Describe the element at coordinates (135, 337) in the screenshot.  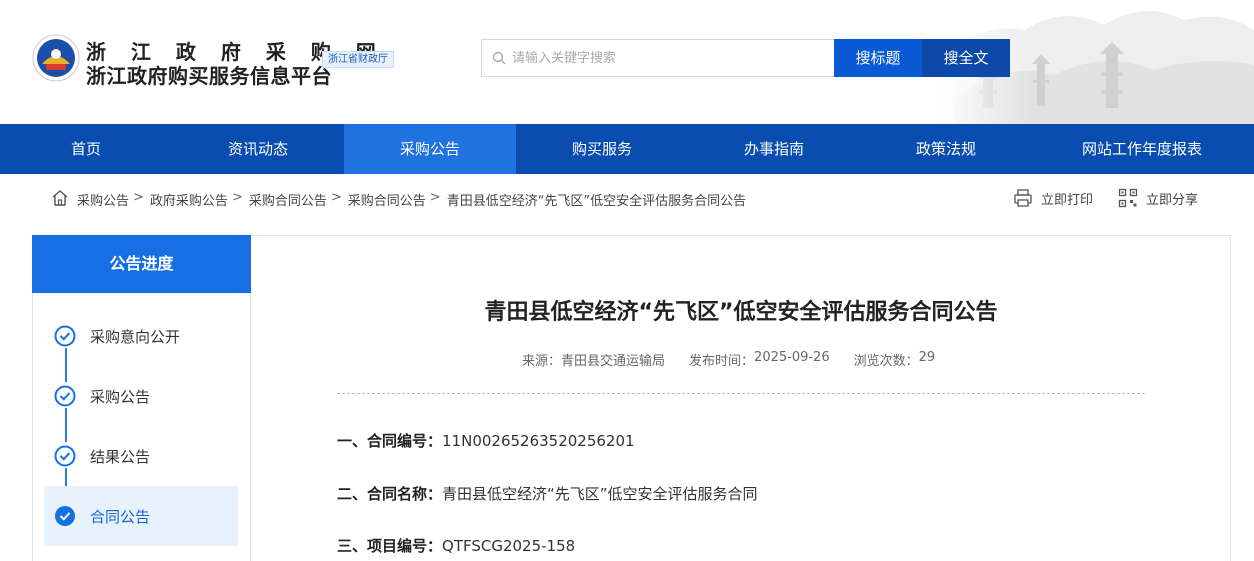
I see `step-label: 采购意向公开` at that location.